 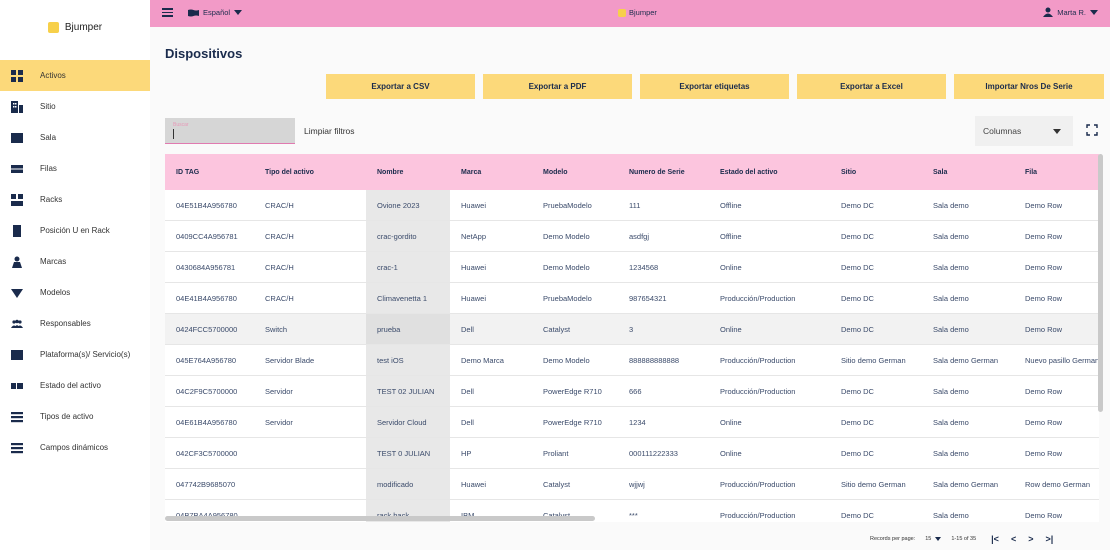 I want to click on cell-modelo: Proliant, so click(x=556, y=453).